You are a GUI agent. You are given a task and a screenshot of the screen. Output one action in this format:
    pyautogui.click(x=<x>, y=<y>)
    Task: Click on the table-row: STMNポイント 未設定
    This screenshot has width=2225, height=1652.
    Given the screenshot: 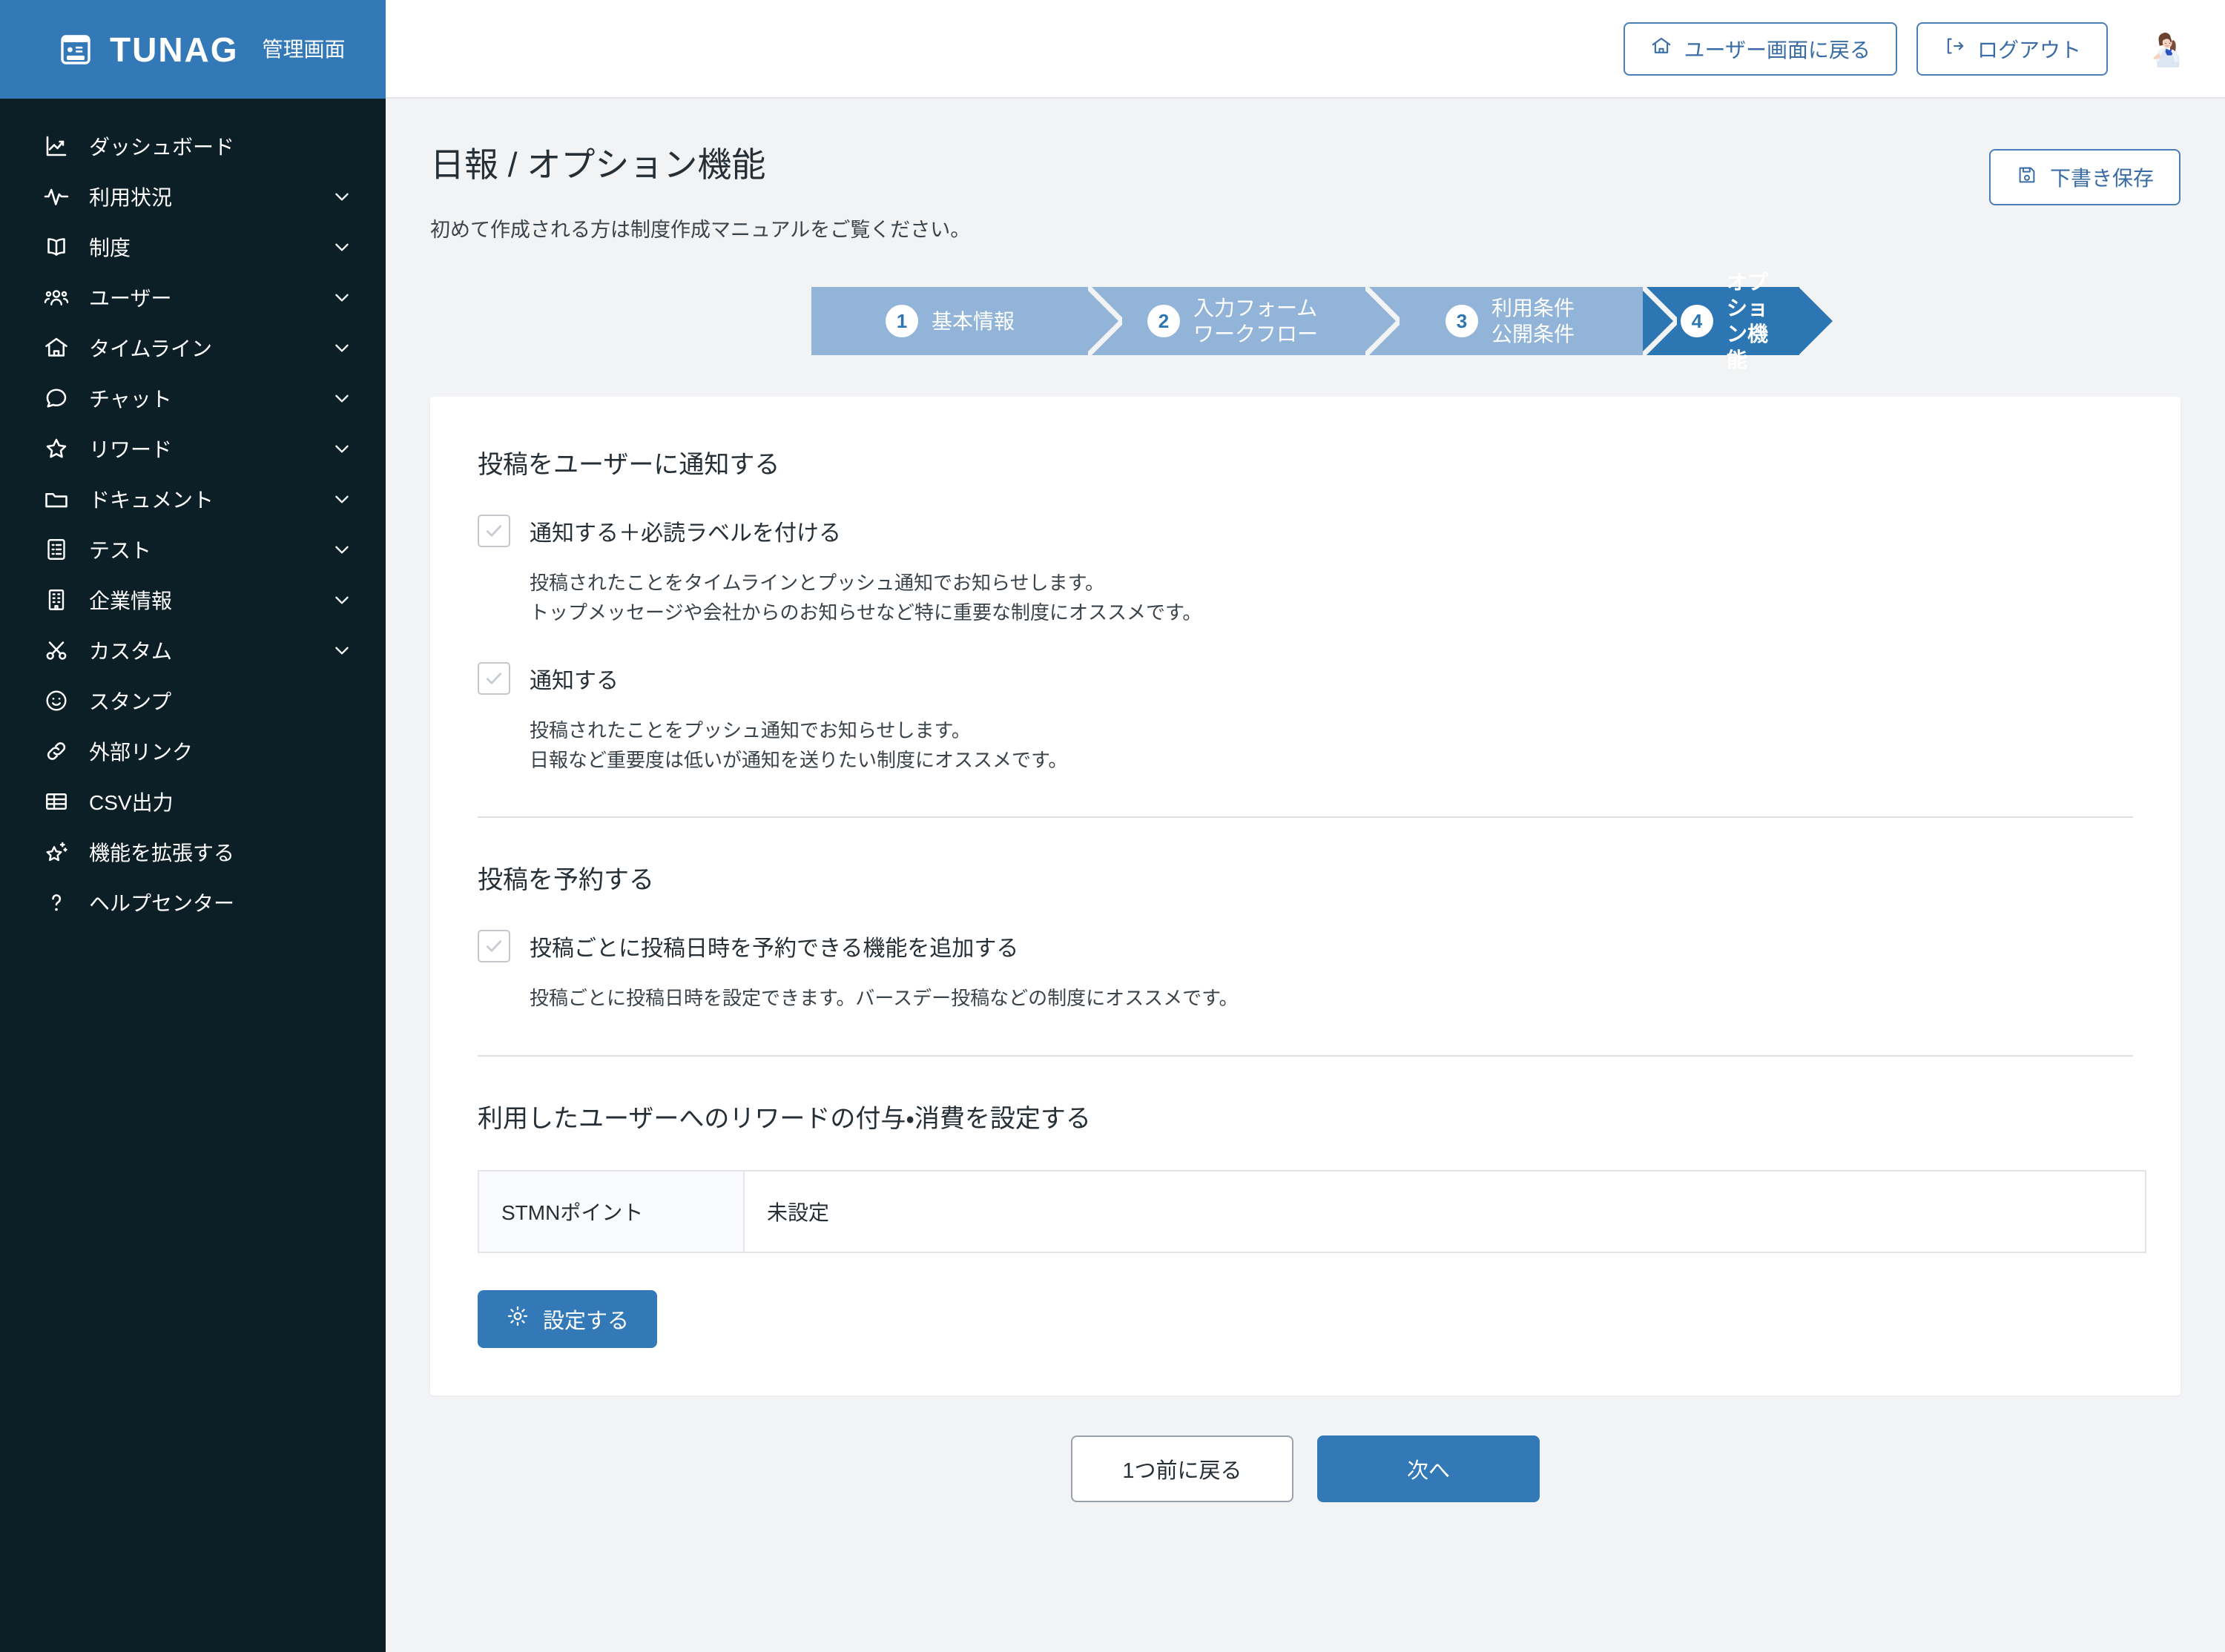 What is the action you would take?
    pyautogui.click(x=1312, y=1211)
    